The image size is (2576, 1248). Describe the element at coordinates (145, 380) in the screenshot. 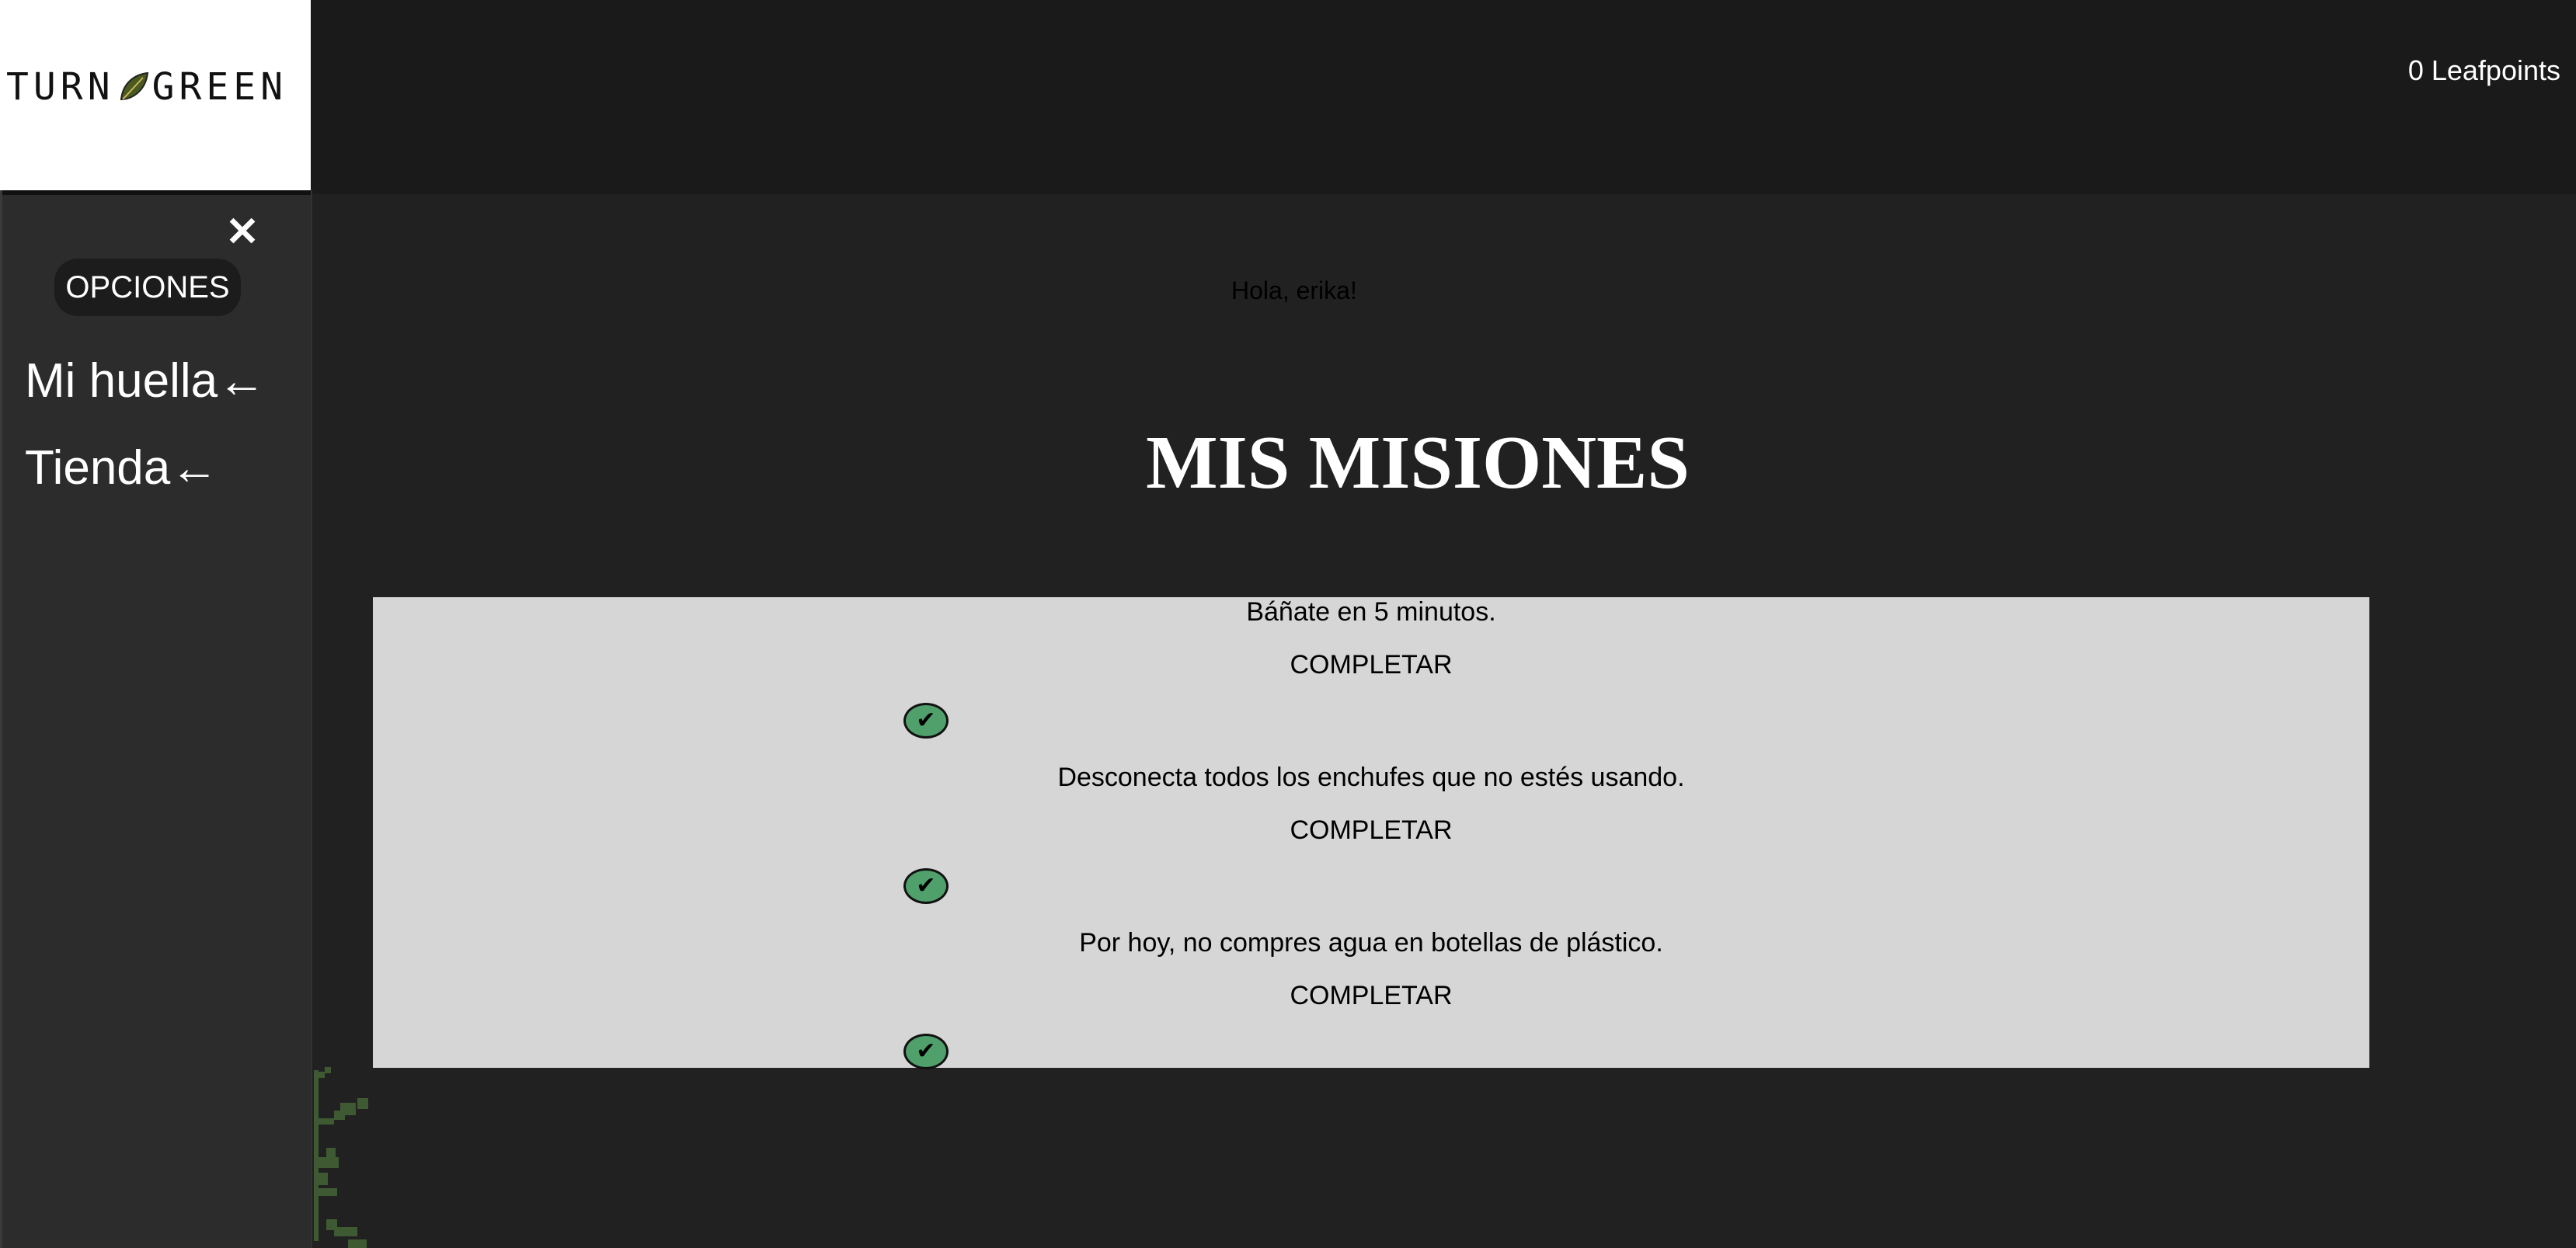

I see `sidebar-item-mi-huella: Mi huella←` at that location.